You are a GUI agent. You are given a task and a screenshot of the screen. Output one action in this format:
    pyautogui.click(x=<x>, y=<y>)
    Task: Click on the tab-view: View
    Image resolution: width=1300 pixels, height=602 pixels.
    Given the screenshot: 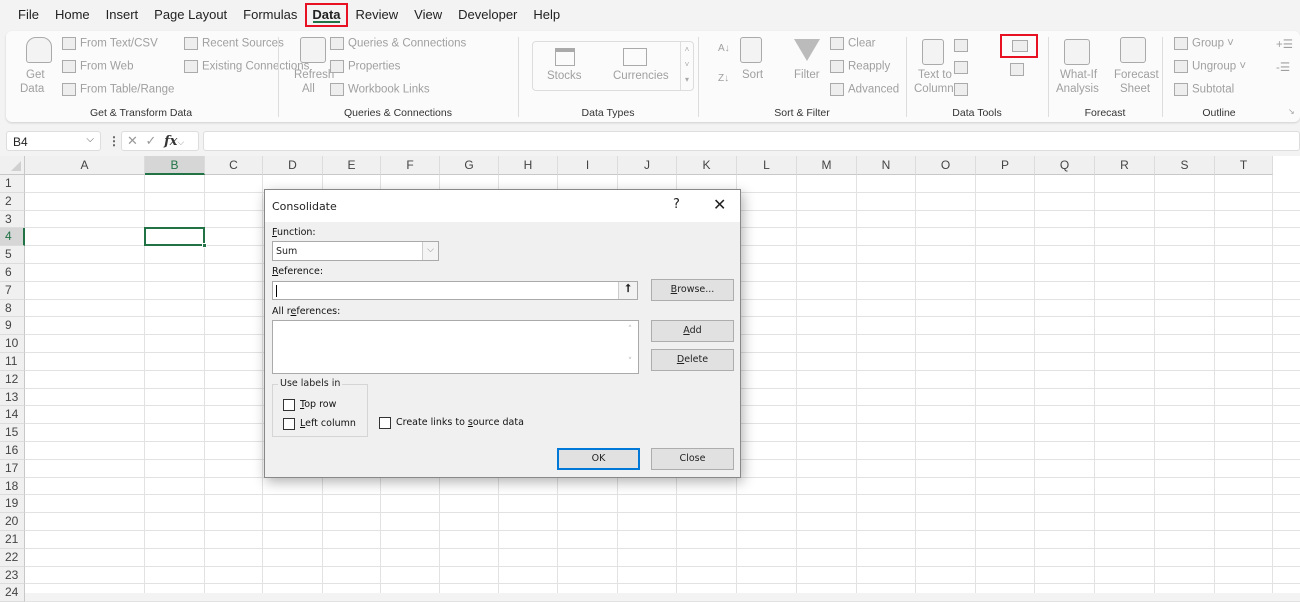 What is the action you would take?
    pyautogui.click(x=428, y=15)
    